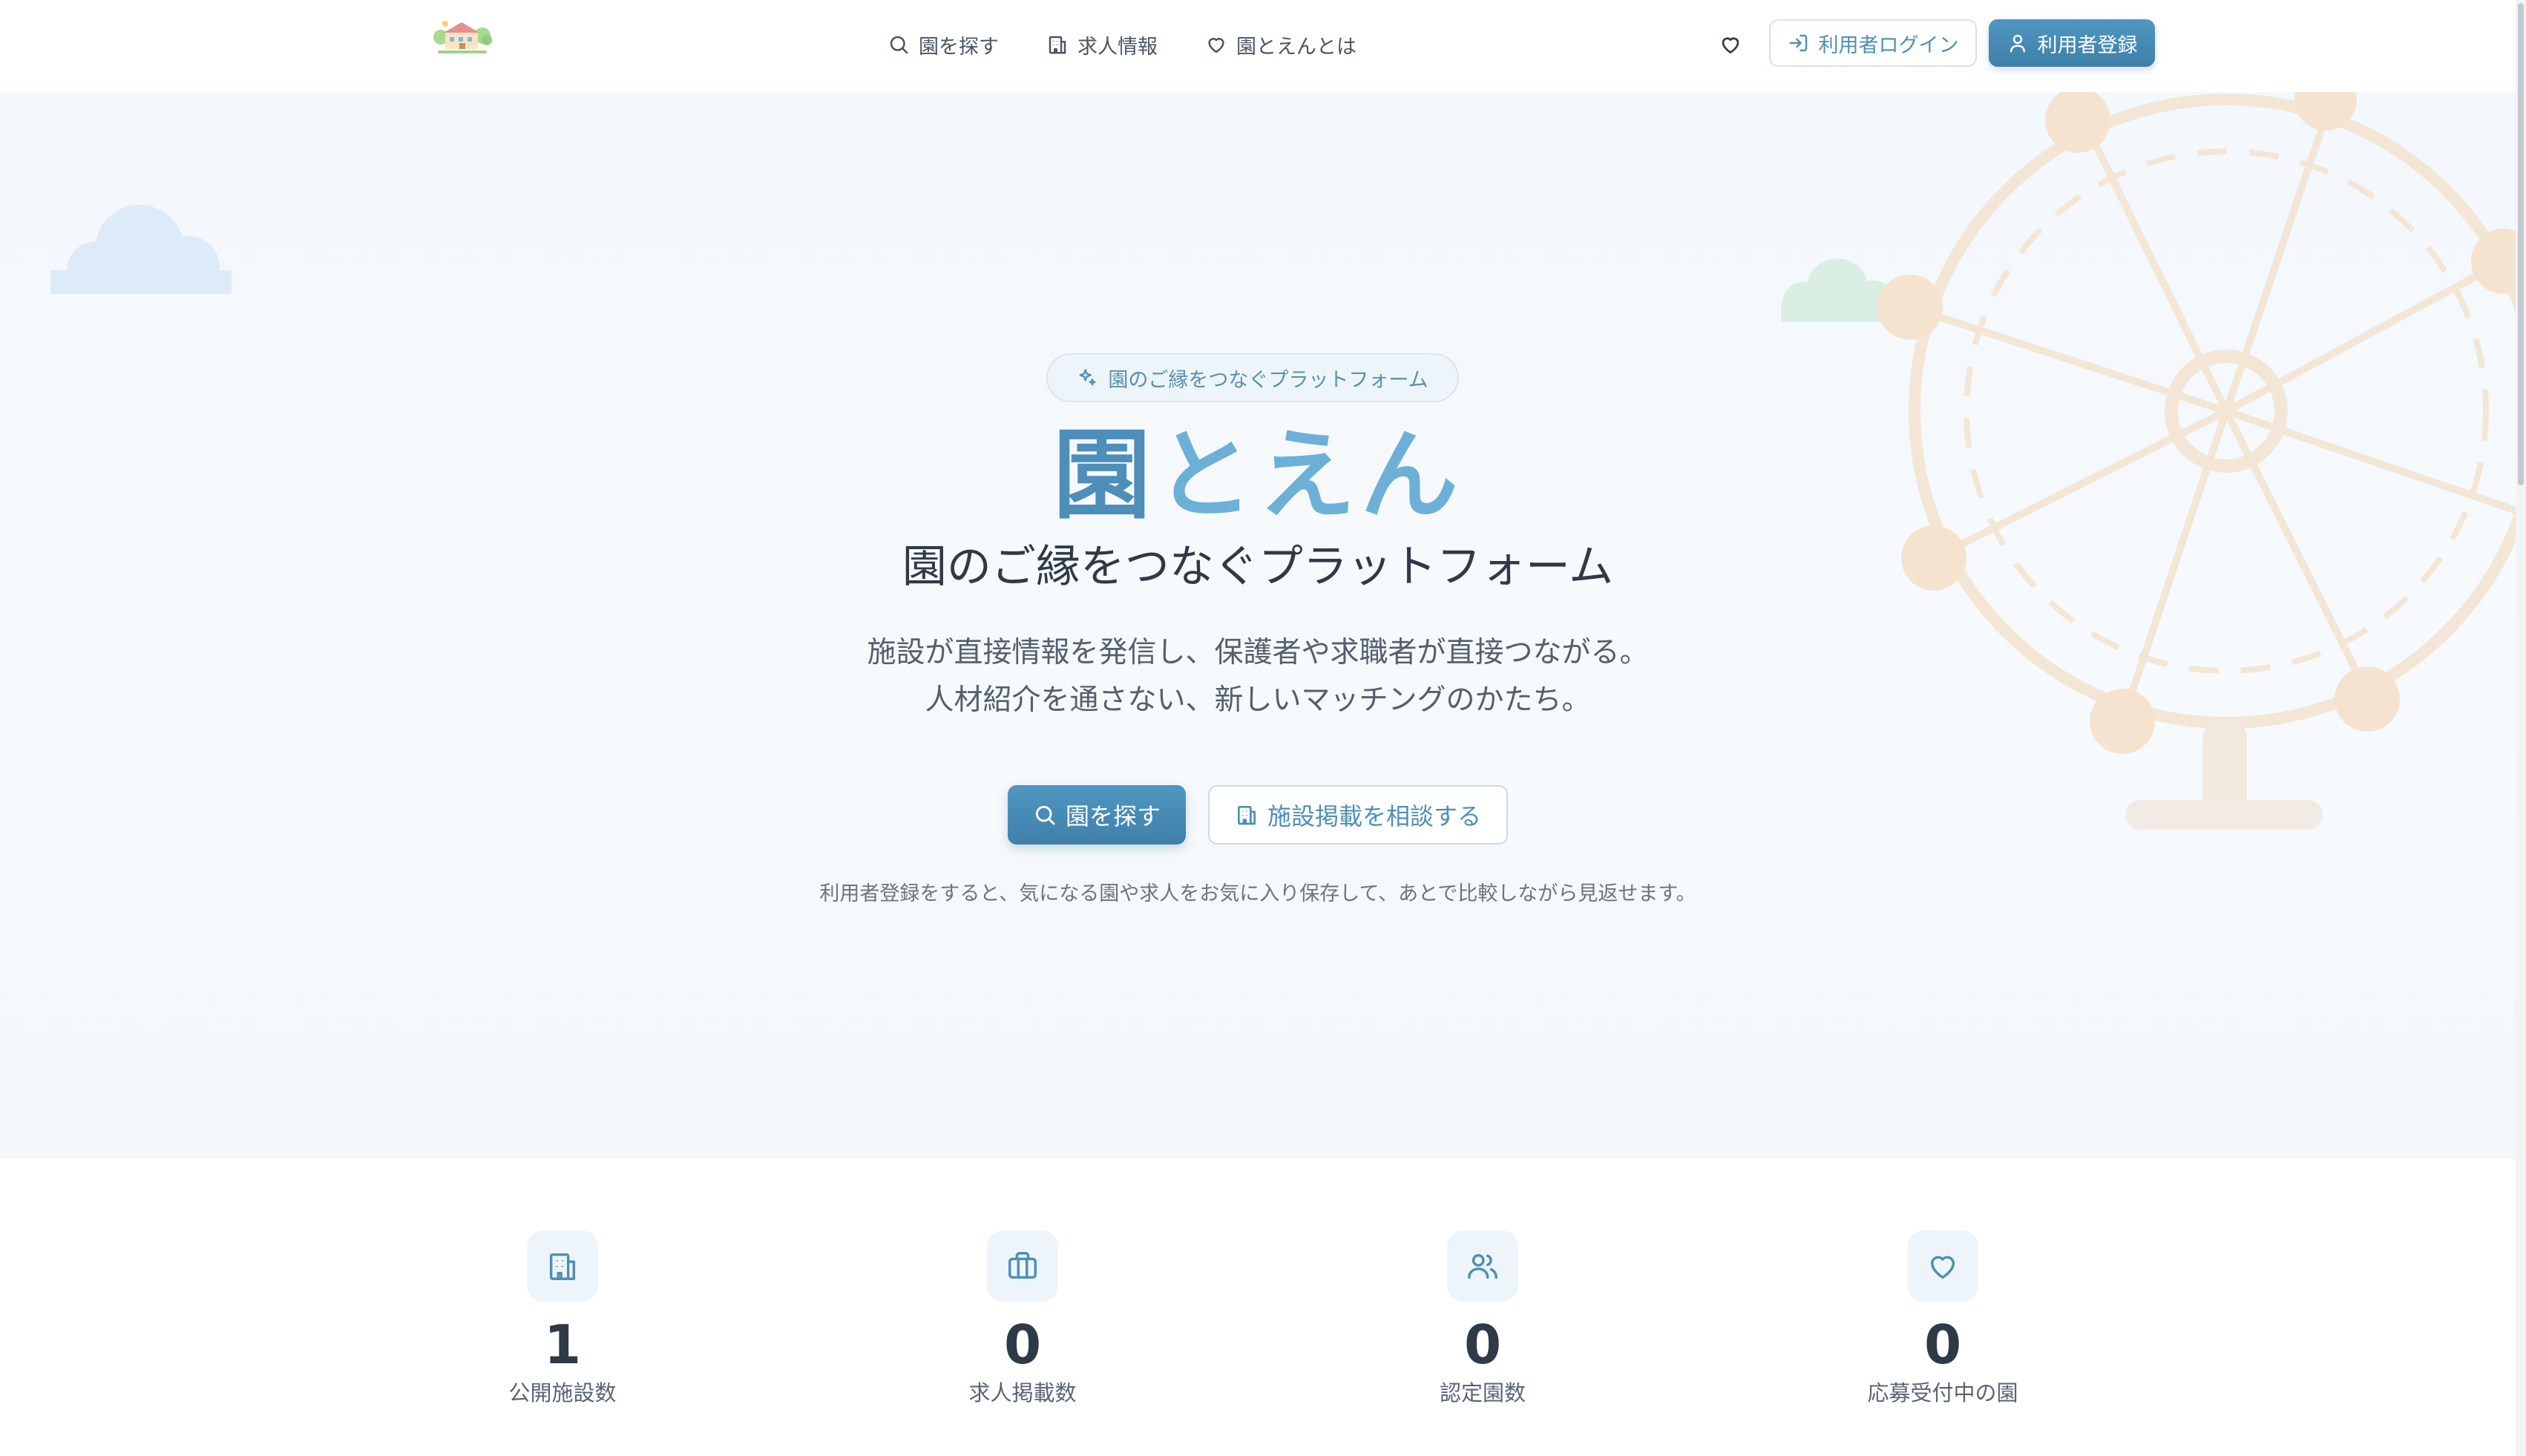 Image resolution: width=2526 pixels, height=1456 pixels. What do you see at coordinates (1088, 378) in the screenshot?
I see `sparkles-icon` at bounding box center [1088, 378].